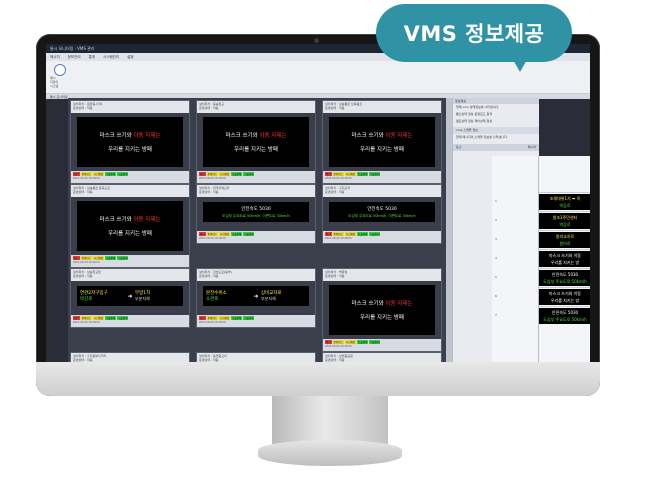 This screenshot has width=660, height=492. I want to click on vms-panel: 설치위치 : 상연동공원운영상태 : 작동마스크 쓰기와 이동 자제는, so click(382, 357).